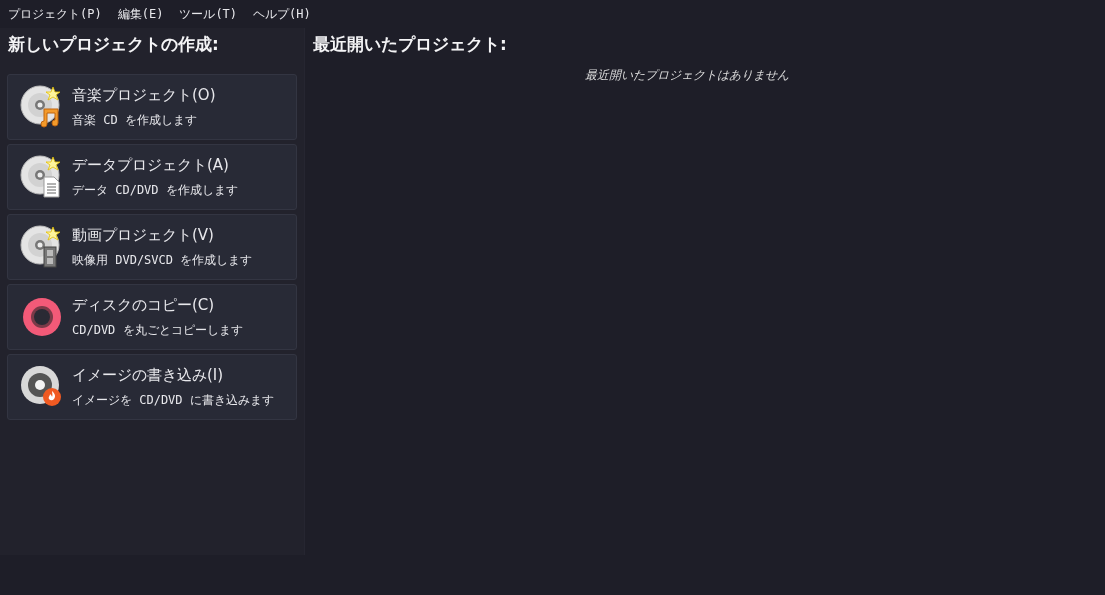 This screenshot has height=595, width=1105. Describe the element at coordinates (282, 14) in the screenshot. I see `menu-item: ヘルプ(H)` at that location.